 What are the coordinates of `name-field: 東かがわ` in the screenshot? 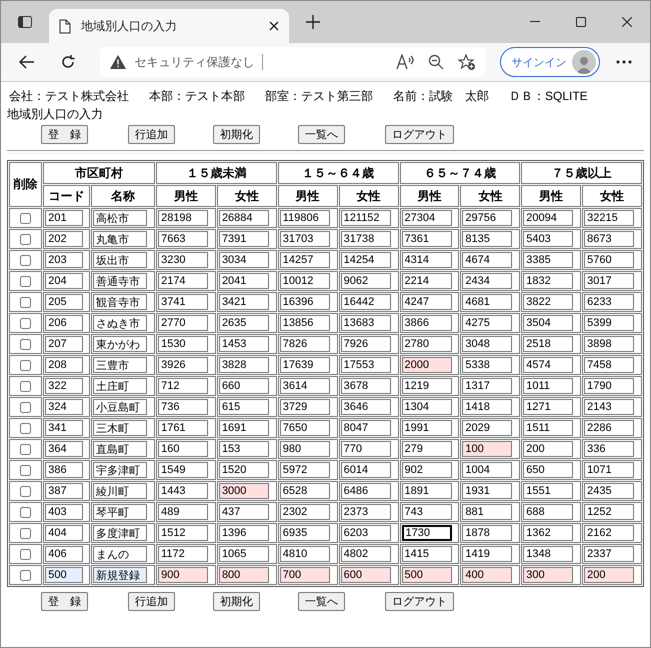 It's located at (119, 344).